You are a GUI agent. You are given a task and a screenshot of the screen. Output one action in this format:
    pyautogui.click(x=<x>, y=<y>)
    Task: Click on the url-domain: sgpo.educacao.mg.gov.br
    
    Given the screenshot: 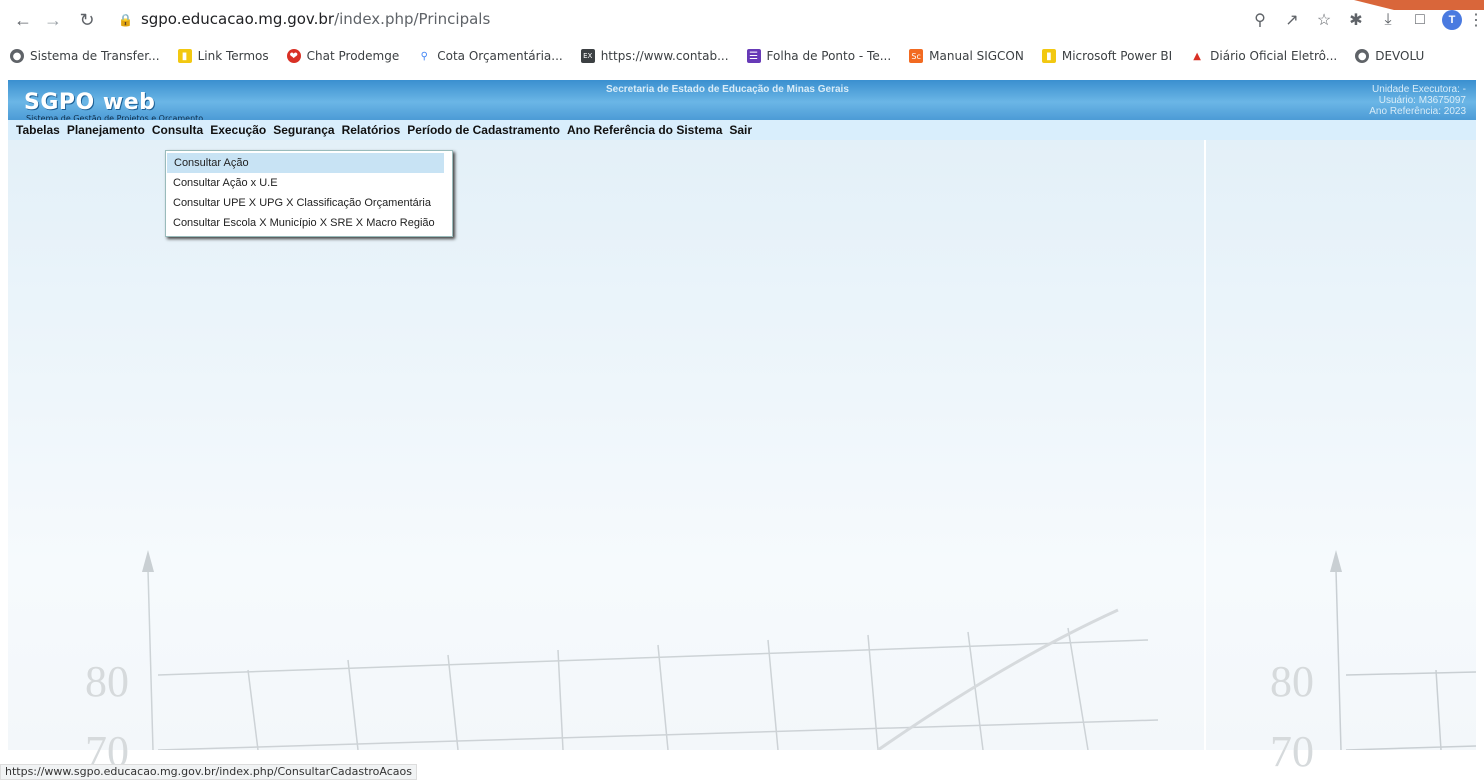 What is the action you would take?
    pyautogui.click(x=237, y=19)
    